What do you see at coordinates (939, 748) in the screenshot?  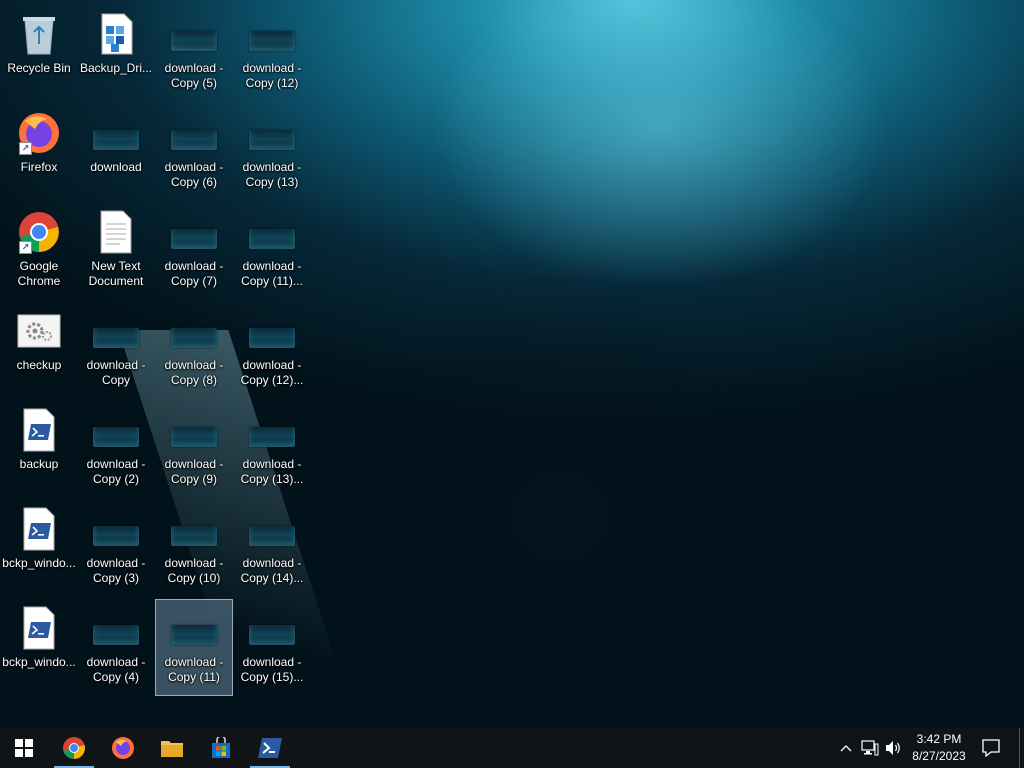 I see `taskbar-clock: 3:42 PM 8/27/2023` at bounding box center [939, 748].